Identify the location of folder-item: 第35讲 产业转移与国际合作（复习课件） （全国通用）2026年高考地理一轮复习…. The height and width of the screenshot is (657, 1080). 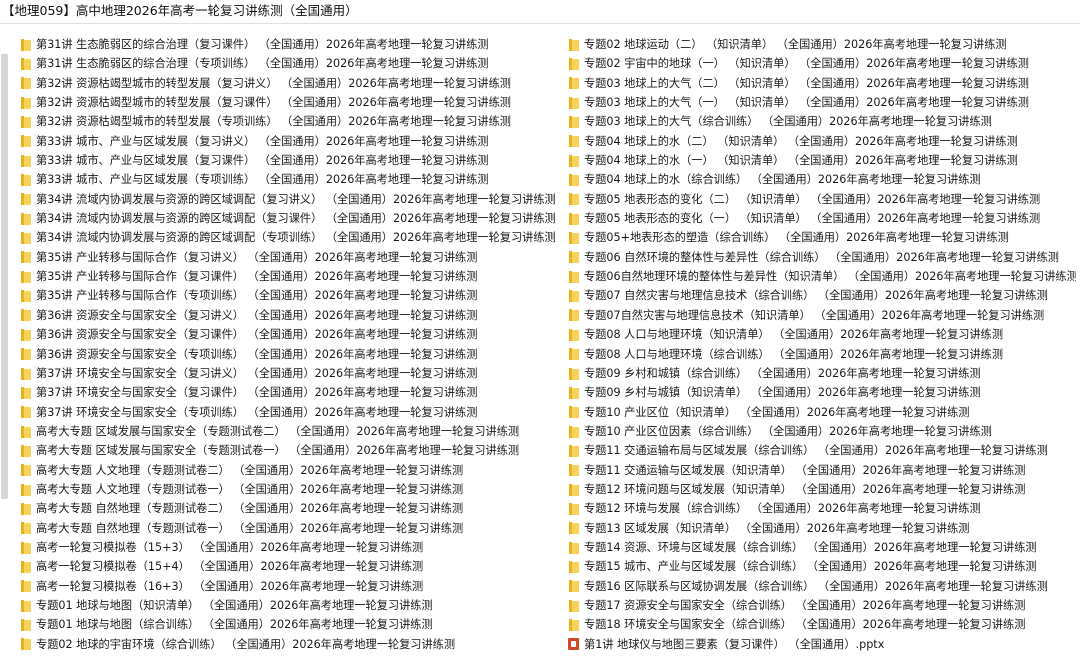
(290, 276).